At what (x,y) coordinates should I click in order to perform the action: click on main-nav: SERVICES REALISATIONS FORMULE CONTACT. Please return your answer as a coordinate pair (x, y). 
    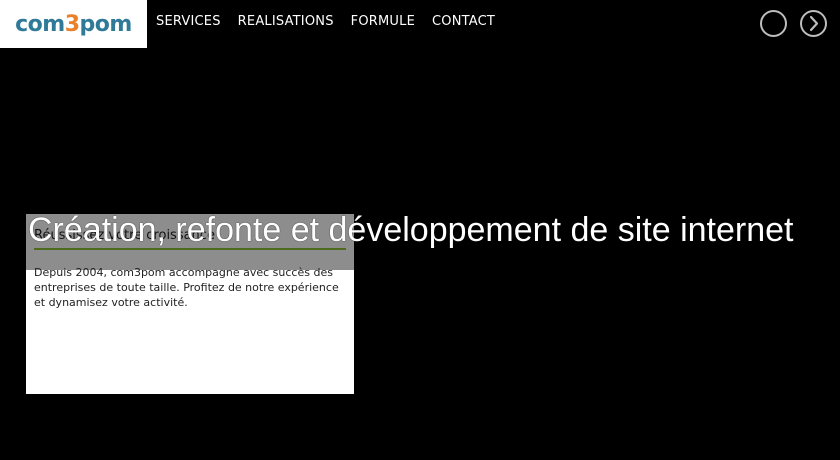
    Looking at the image, I should click on (325, 21).